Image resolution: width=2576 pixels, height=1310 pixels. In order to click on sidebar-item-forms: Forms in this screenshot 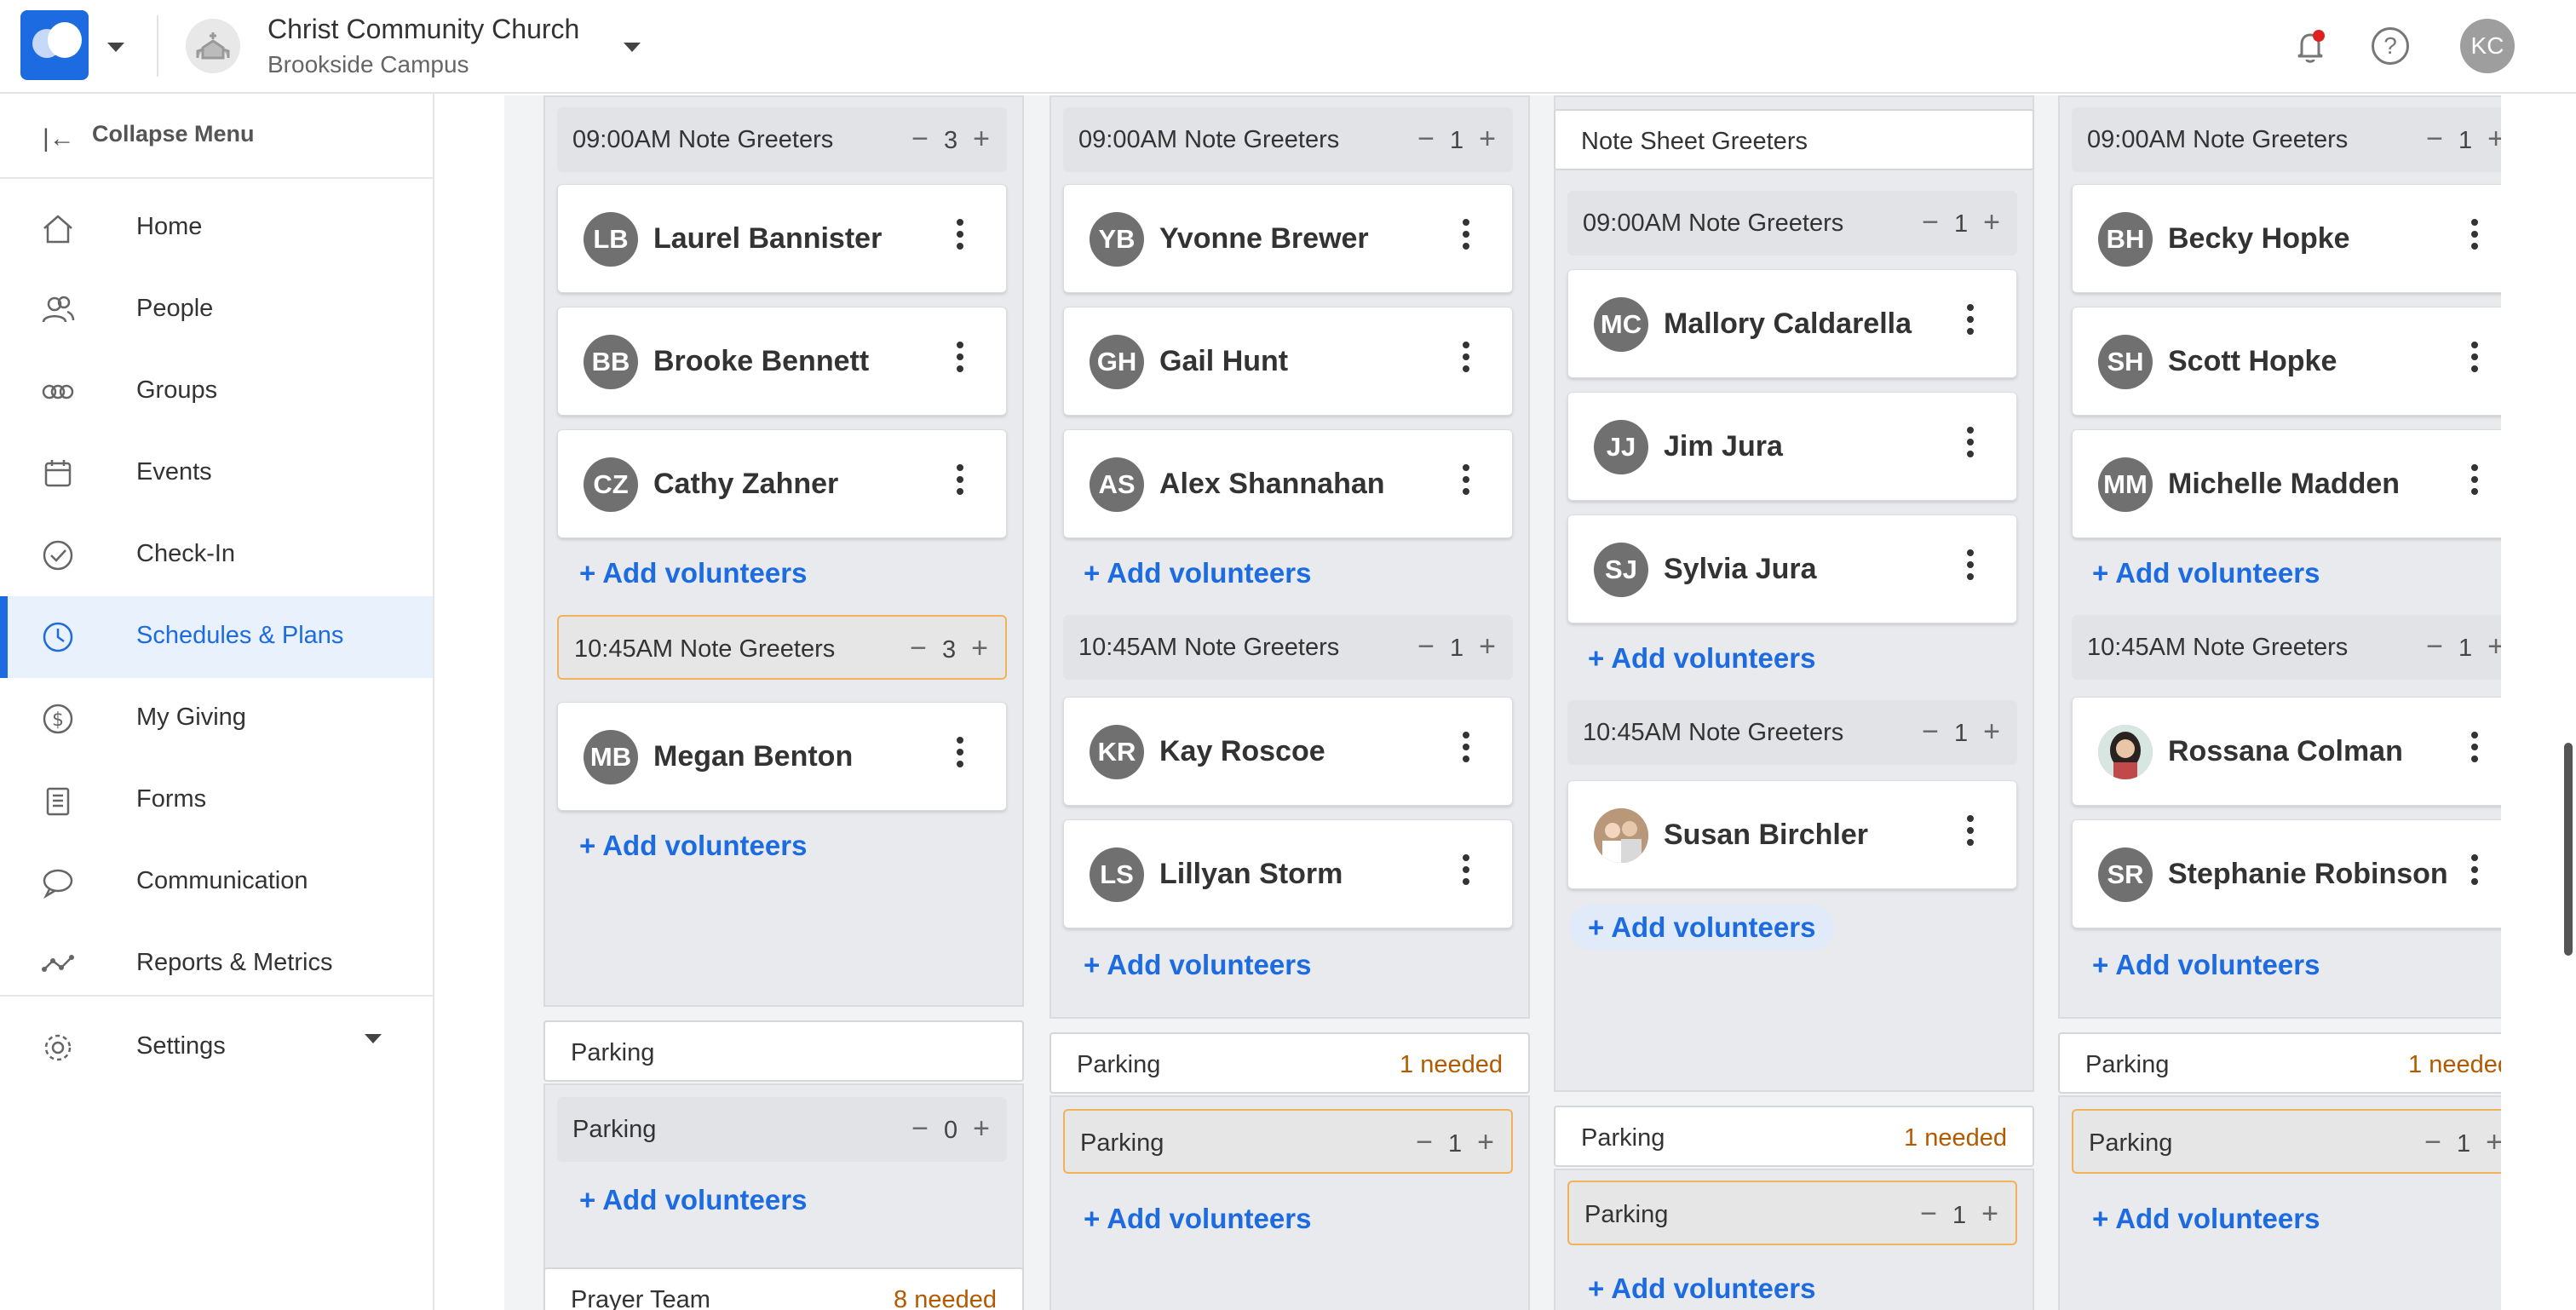, I will do `click(217, 801)`.